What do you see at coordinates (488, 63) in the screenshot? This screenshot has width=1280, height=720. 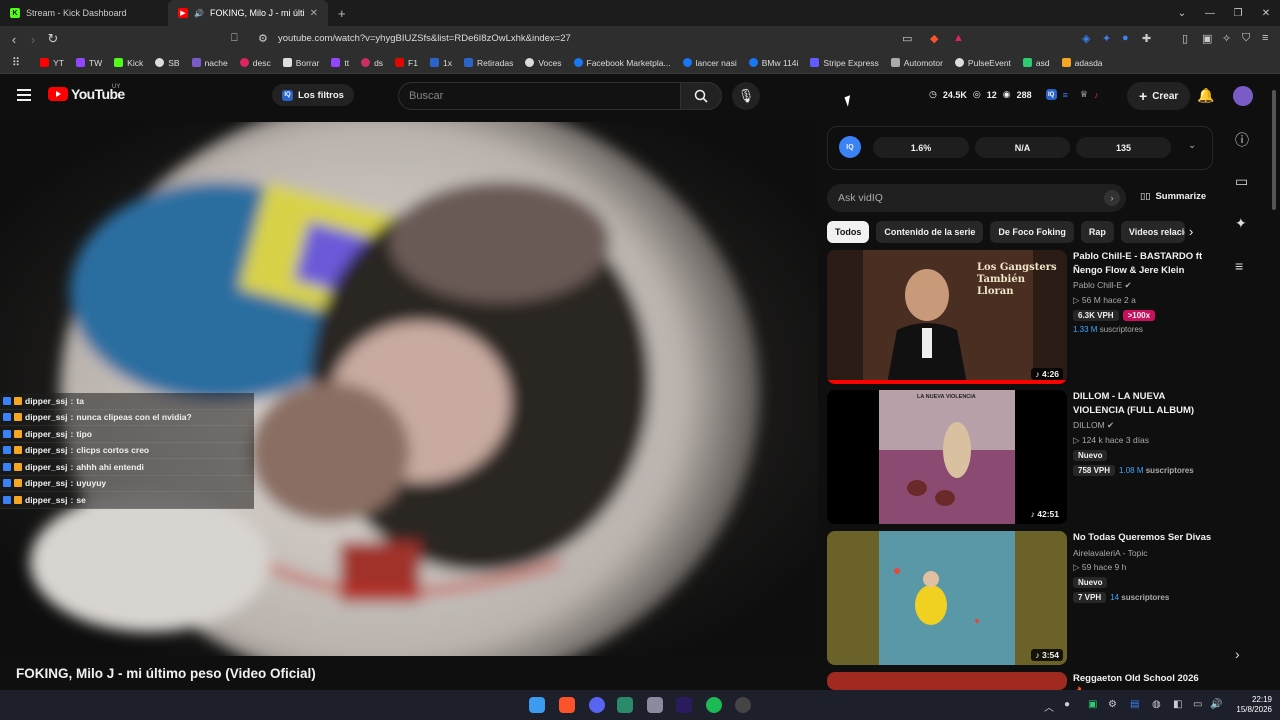 I see `bookmark-retiradas: Retiradas` at bounding box center [488, 63].